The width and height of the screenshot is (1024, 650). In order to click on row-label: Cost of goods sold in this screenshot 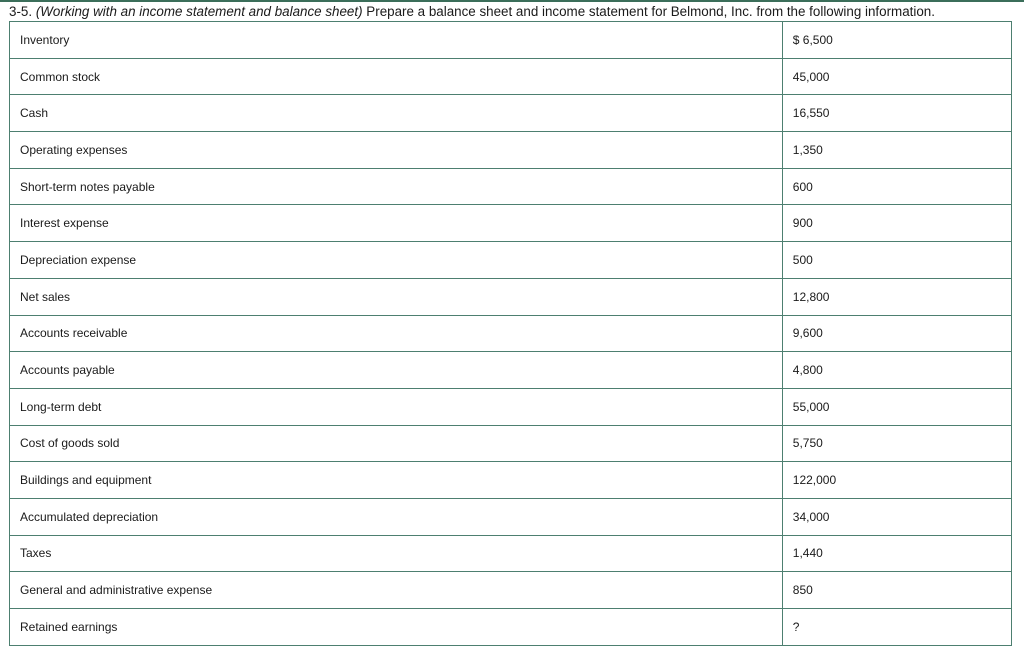, I will do `click(396, 443)`.